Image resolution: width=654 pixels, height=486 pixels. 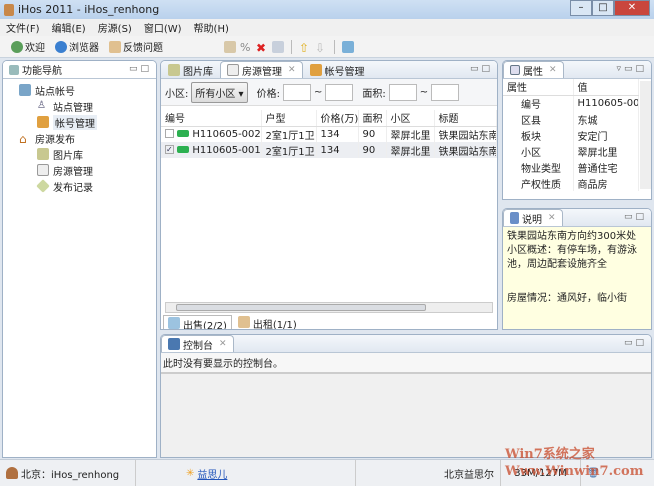 What do you see at coordinates (87, 122) in the screenshot?
I see `nav-item-account-management: 帐号管理` at bounding box center [87, 122].